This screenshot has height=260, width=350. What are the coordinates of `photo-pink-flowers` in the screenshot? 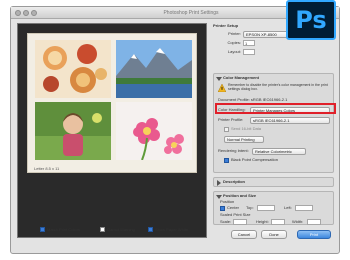 It's located at (154, 131).